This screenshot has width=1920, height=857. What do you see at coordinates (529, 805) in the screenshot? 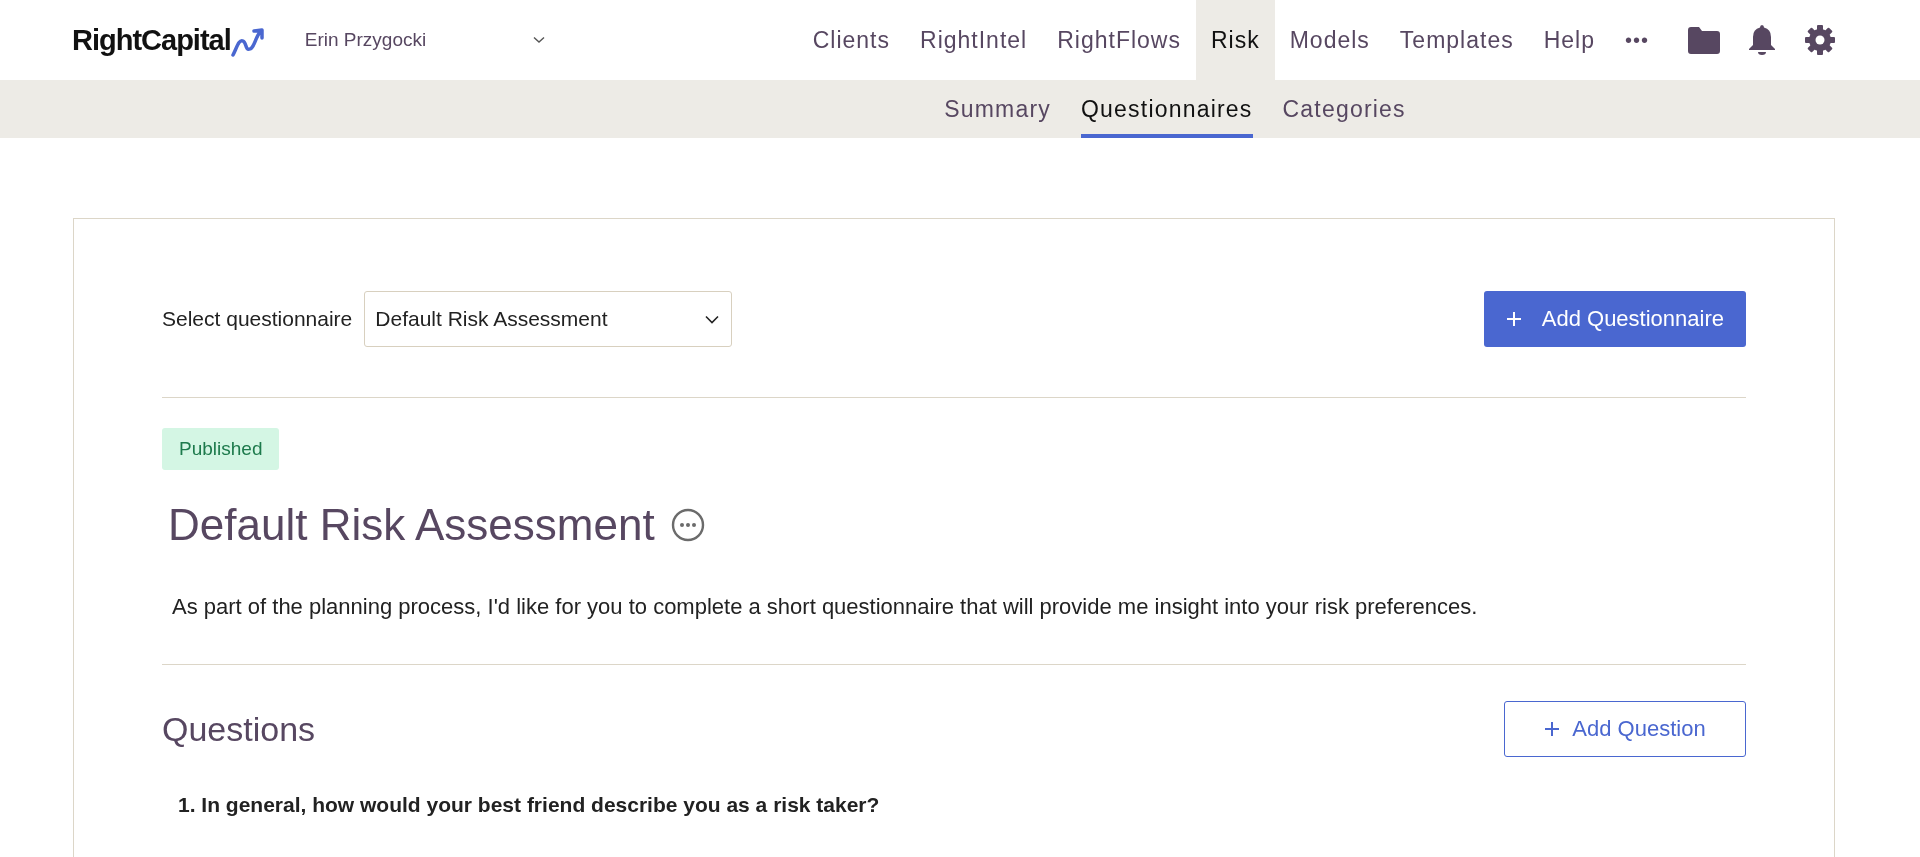
I see `question-text: 1. In general, how would your best friend describe you as a risk taker?` at bounding box center [529, 805].